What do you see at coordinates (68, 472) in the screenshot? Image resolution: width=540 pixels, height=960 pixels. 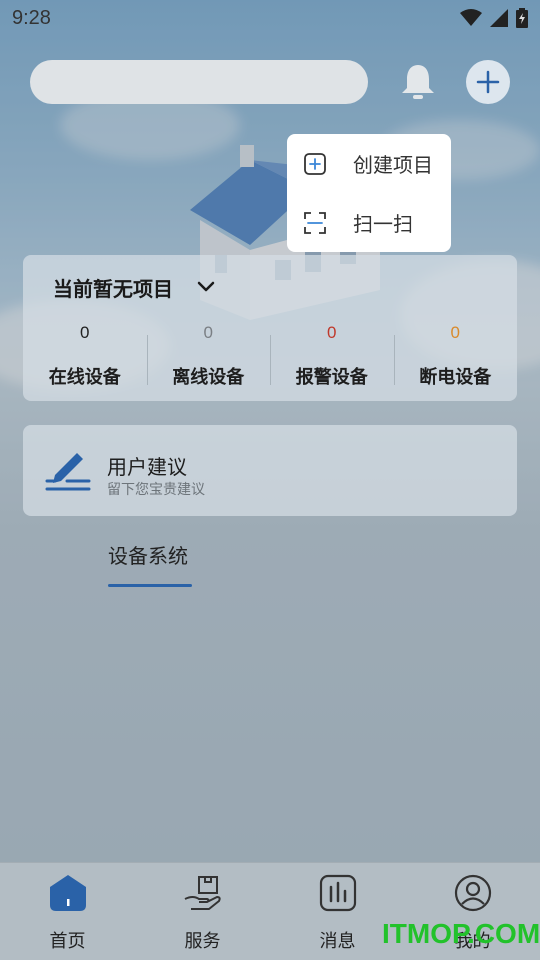 I see `pen-edit-icon` at bounding box center [68, 472].